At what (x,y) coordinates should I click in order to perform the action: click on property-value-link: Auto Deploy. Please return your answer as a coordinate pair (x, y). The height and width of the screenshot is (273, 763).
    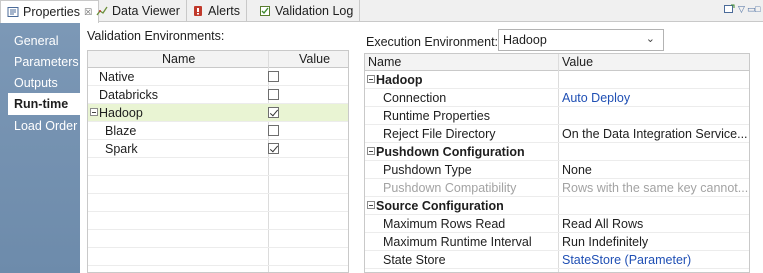
    Looking at the image, I should click on (596, 98).